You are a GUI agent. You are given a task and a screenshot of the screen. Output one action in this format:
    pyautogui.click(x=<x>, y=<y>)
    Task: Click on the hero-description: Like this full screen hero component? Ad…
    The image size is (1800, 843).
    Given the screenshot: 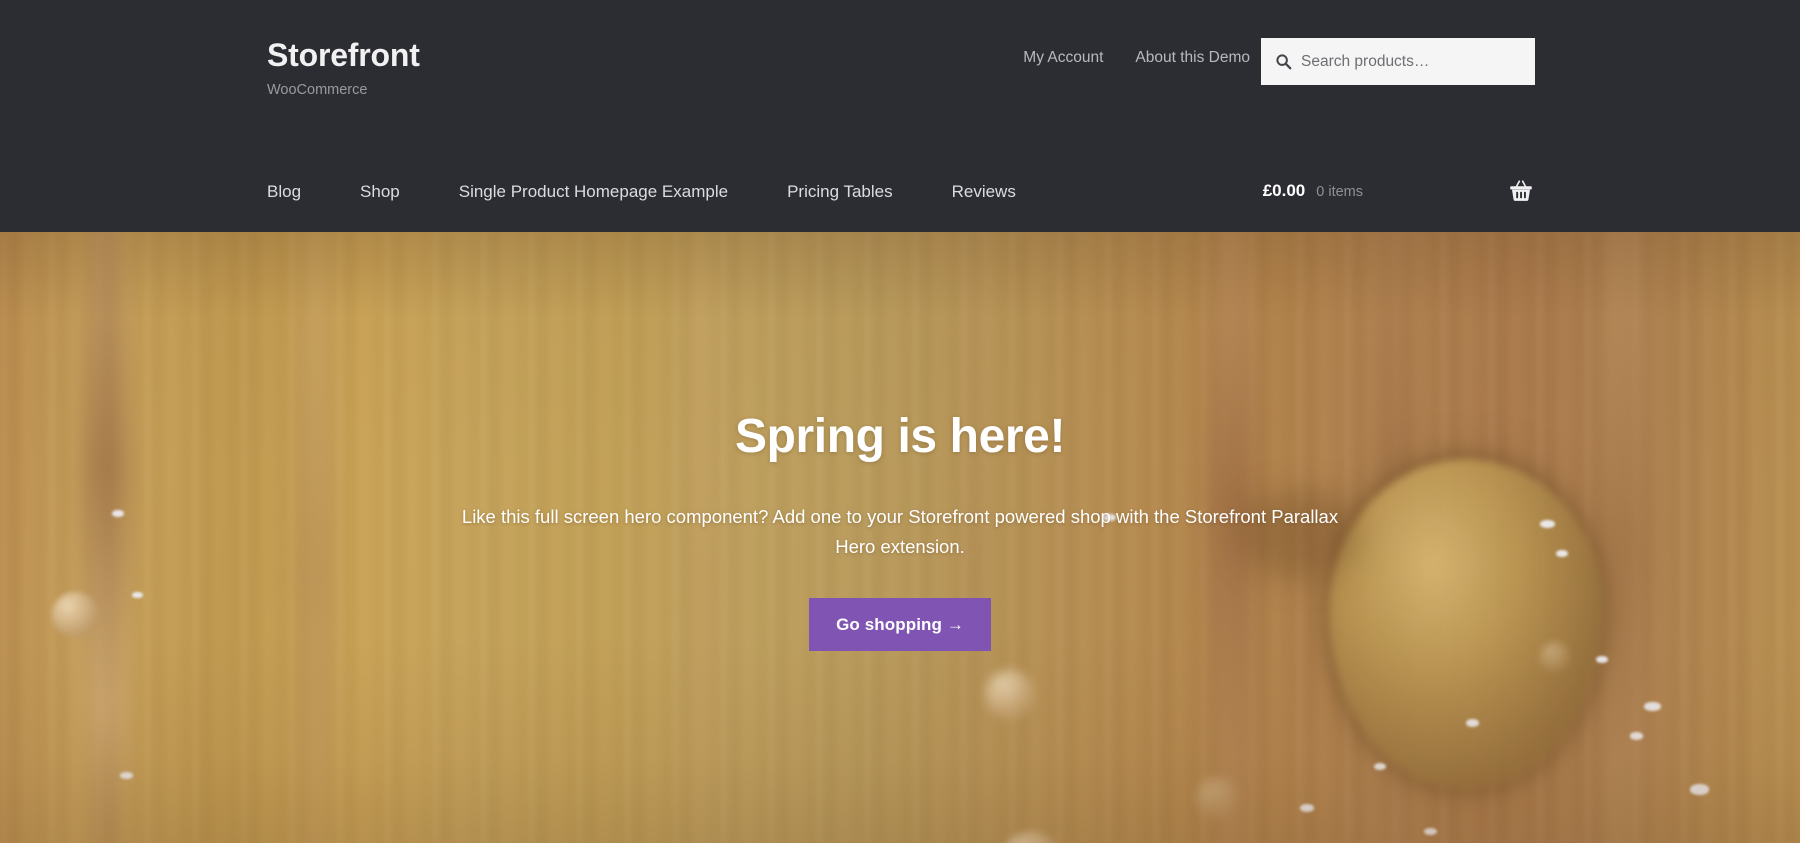 What is the action you would take?
    pyautogui.click(x=900, y=532)
    